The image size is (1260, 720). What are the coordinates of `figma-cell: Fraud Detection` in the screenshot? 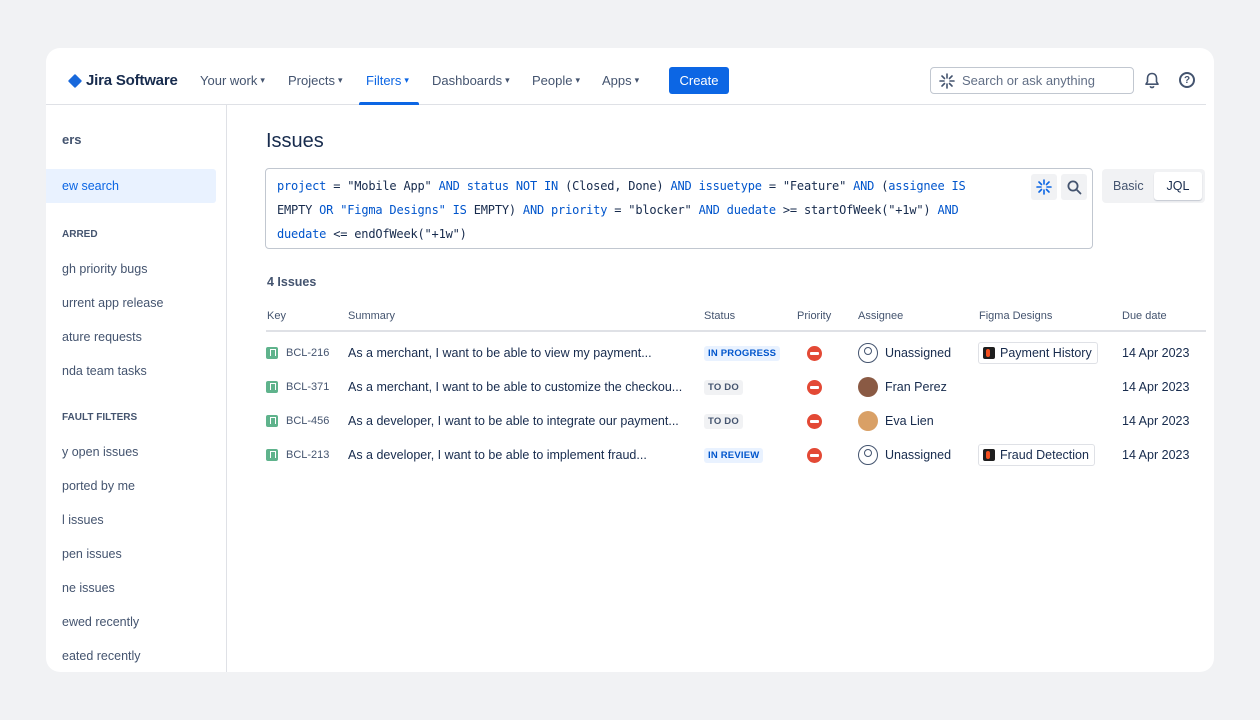 It's located at (1036, 455).